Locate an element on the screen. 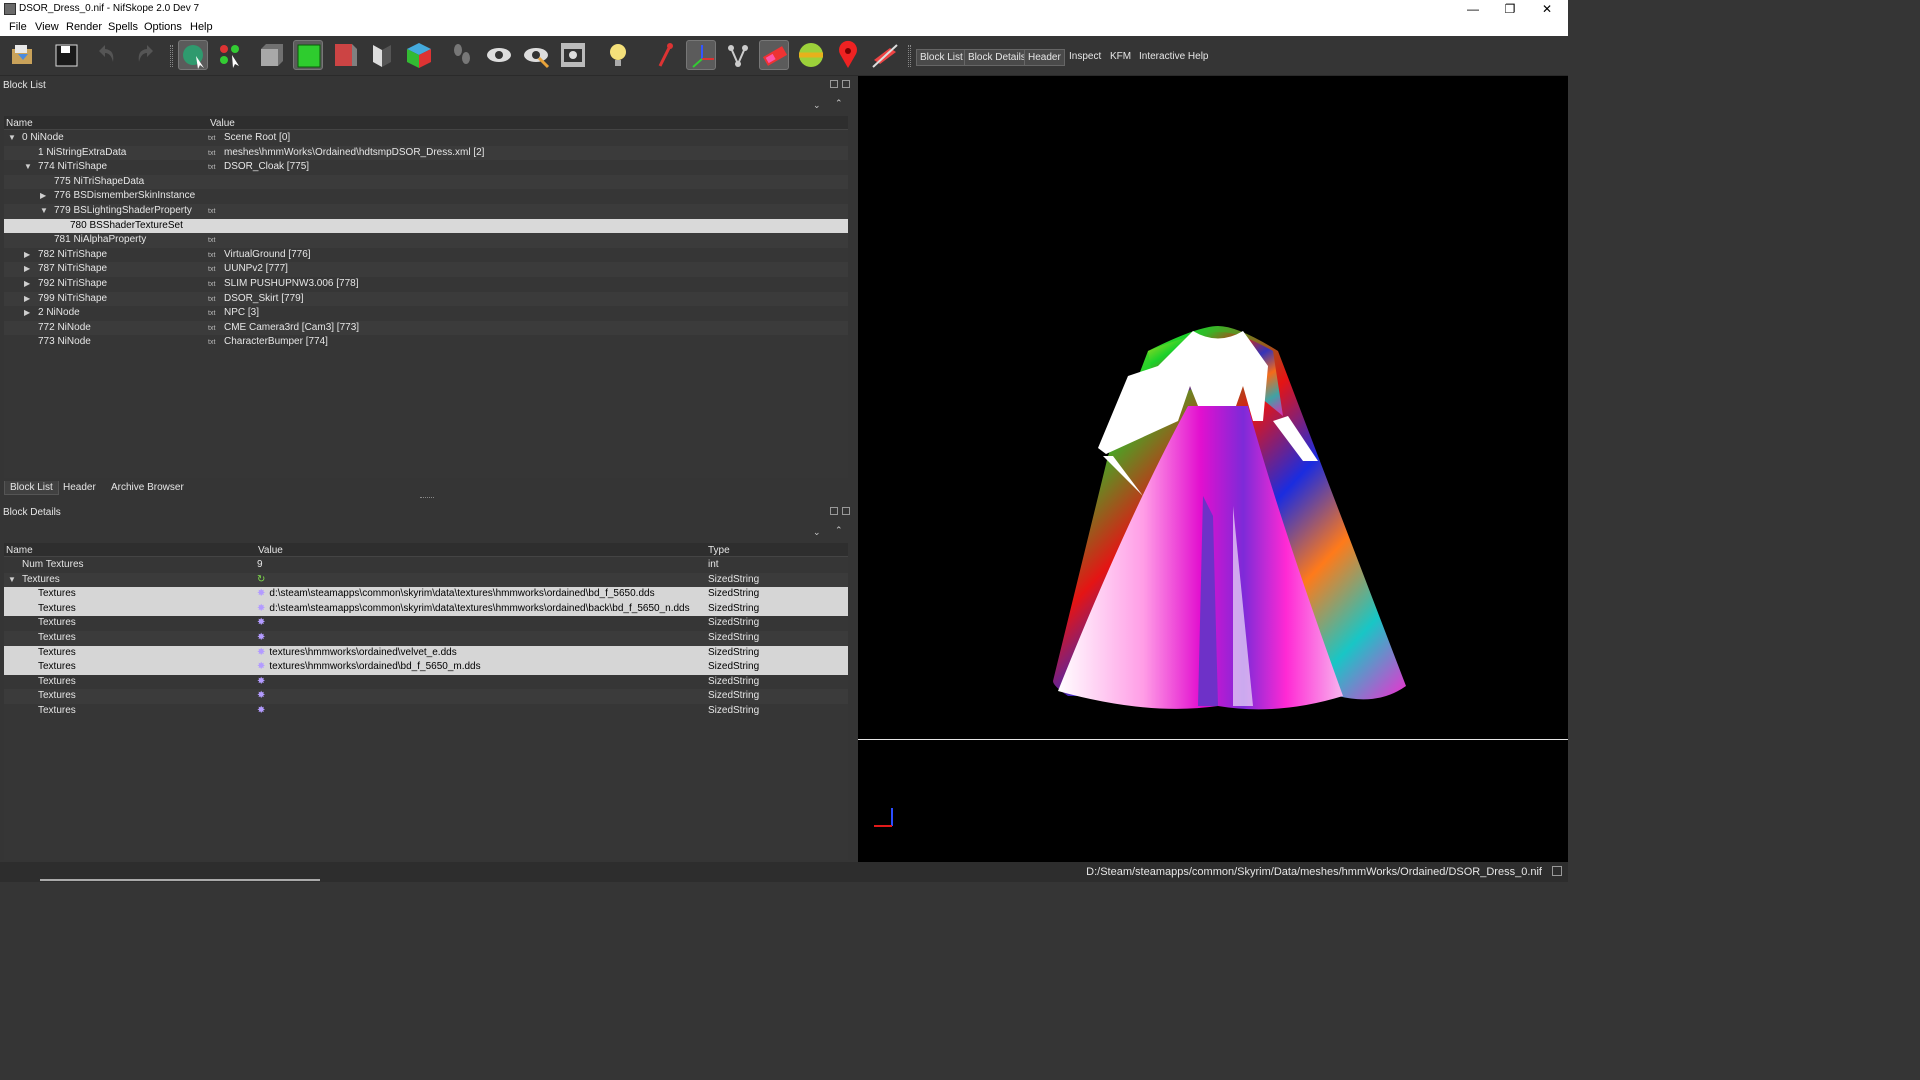 Image resolution: width=1920 pixels, height=1080 pixels. show-furniture-icon is located at coordinates (774, 55).